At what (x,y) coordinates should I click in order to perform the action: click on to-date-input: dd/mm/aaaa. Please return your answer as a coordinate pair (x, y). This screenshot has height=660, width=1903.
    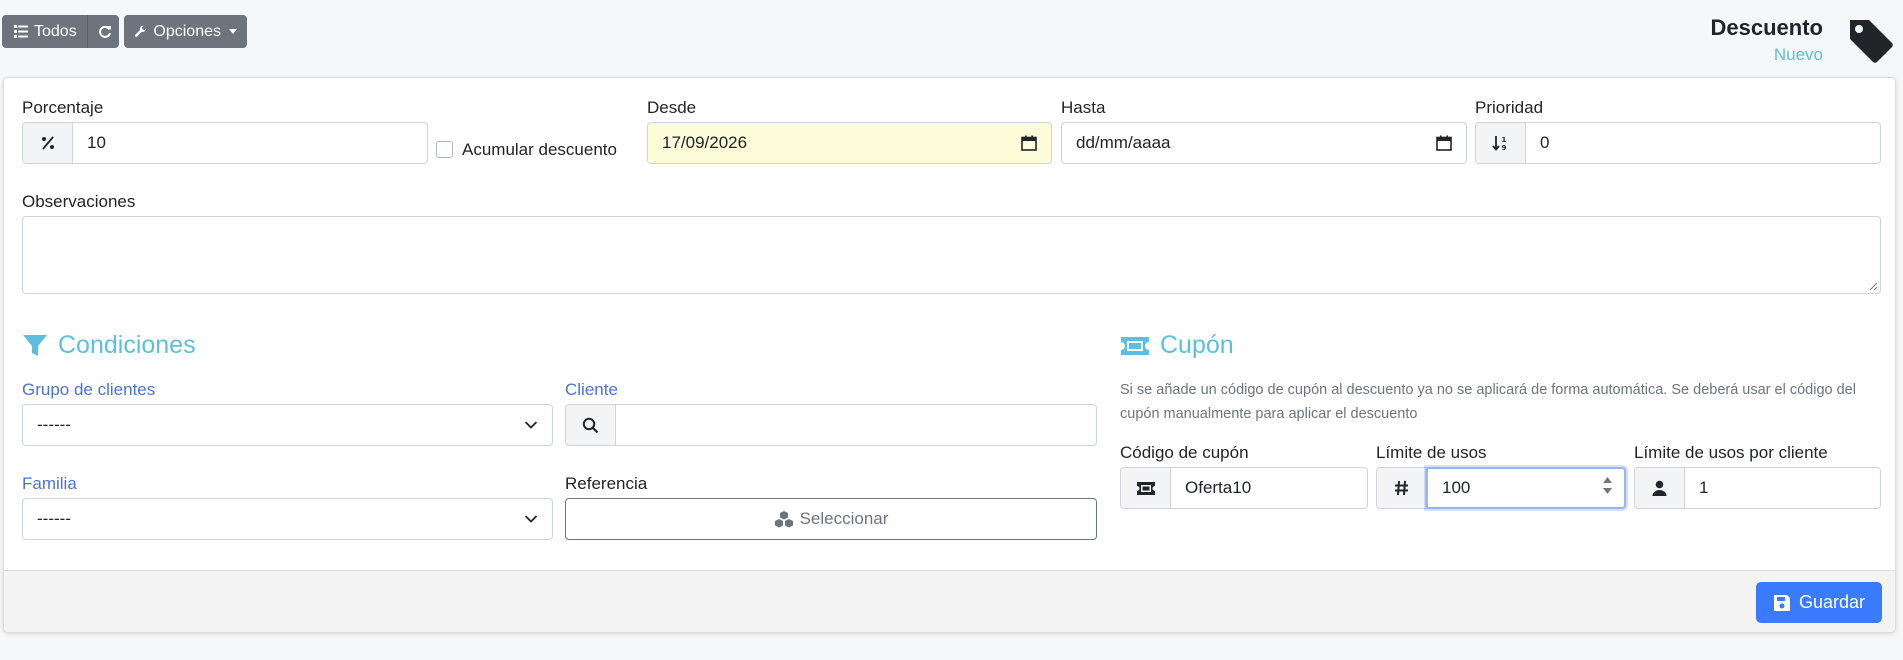
    Looking at the image, I should click on (1264, 143).